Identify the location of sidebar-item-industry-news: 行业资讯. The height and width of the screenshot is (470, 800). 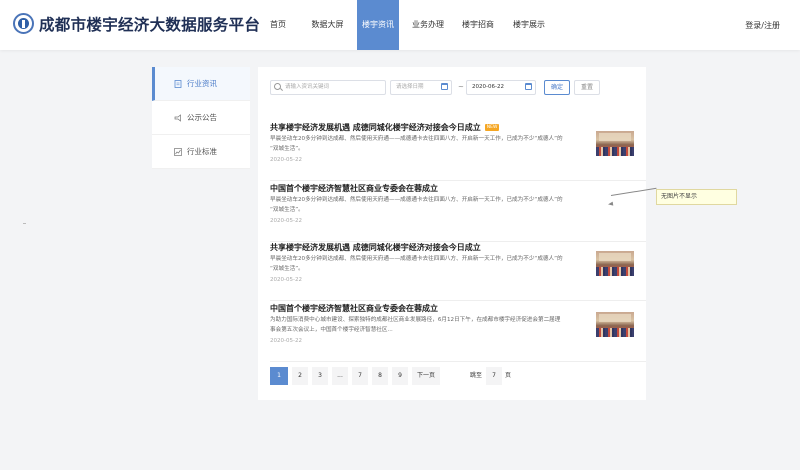
(201, 84).